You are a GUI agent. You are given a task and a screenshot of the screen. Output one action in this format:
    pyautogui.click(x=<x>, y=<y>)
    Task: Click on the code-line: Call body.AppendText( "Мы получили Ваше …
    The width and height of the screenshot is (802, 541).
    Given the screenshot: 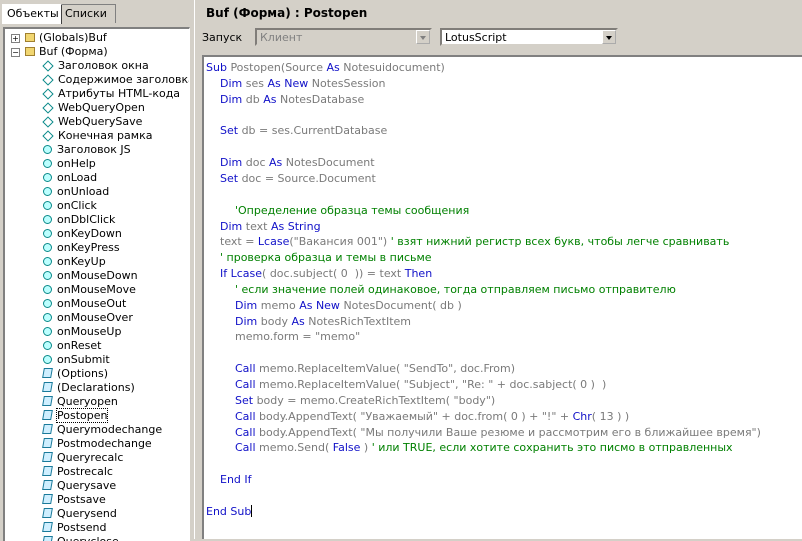 What is the action you would take?
    pyautogui.click(x=498, y=432)
    